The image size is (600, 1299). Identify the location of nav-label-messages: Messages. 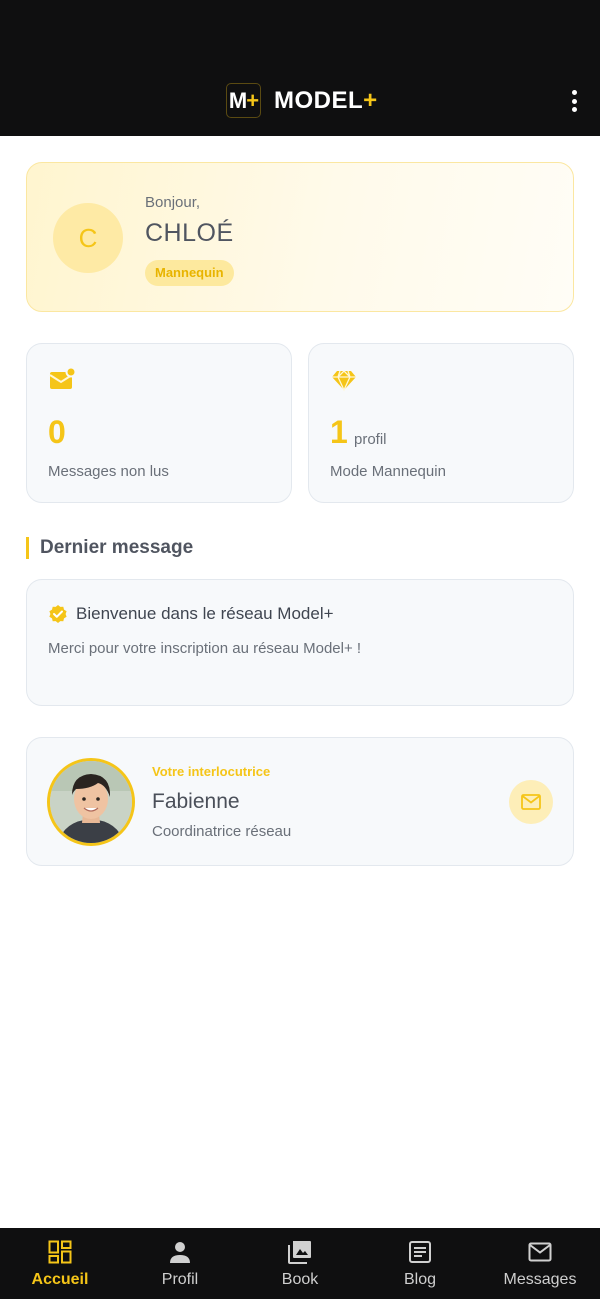
(540, 1279).